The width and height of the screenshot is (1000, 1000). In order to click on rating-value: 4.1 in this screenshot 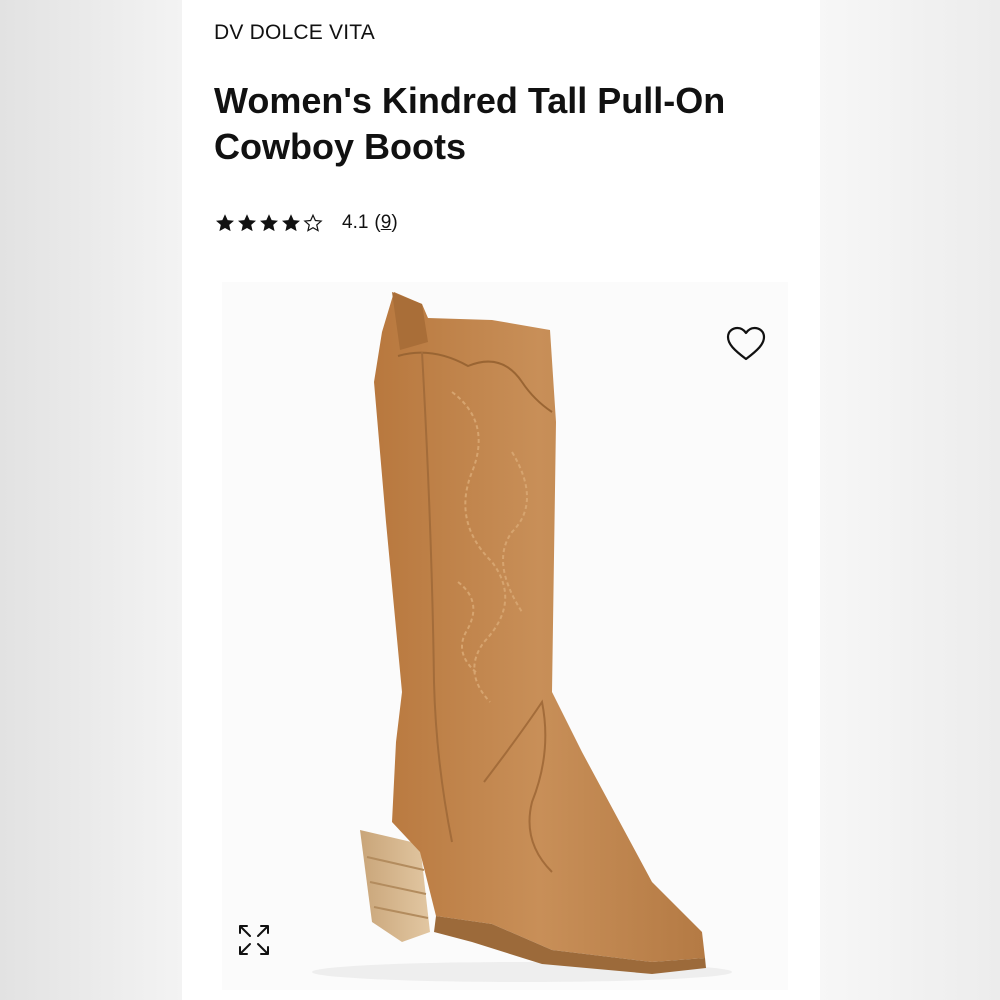, I will do `click(355, 222)`.